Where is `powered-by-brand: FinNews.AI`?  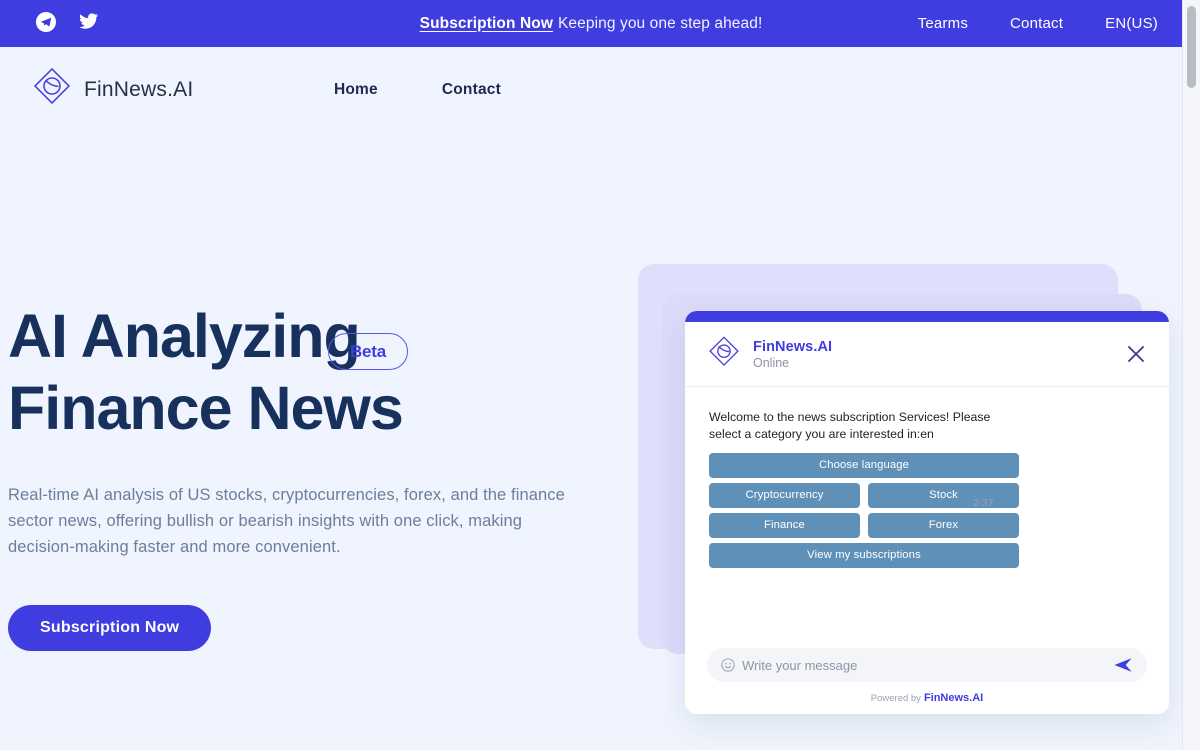
powered-by-brand: FinNews.AI is located at coordinates (953, 698).